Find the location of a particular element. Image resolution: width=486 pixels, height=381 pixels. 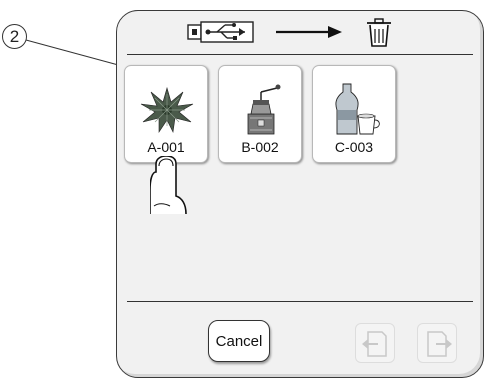

pointing-finger-icon is located at coordinates (168, 185).